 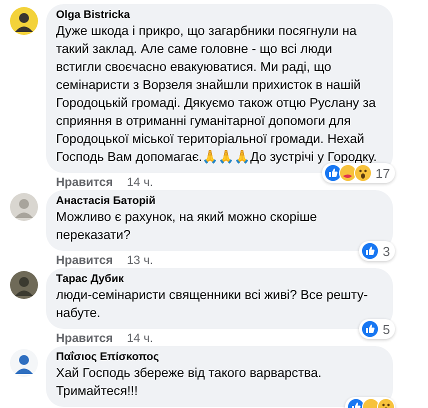 What do you see at coordinates (386, 329) in the screenshot?
I see `reaction-count: 5` at bounding box center [386, 329].